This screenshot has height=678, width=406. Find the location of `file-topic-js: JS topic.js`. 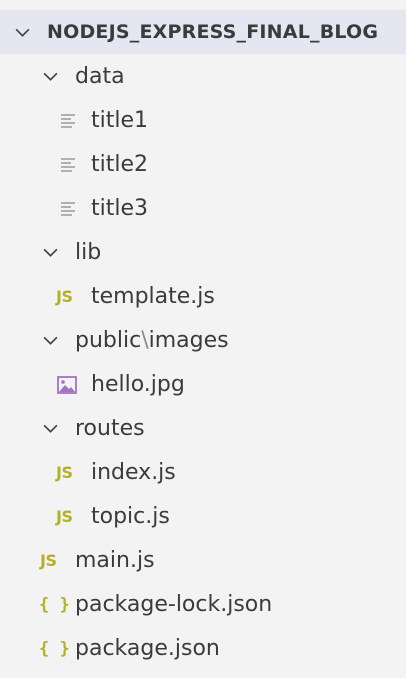

file-topic-js: JS topic.js is located at coordinates (203, 517).